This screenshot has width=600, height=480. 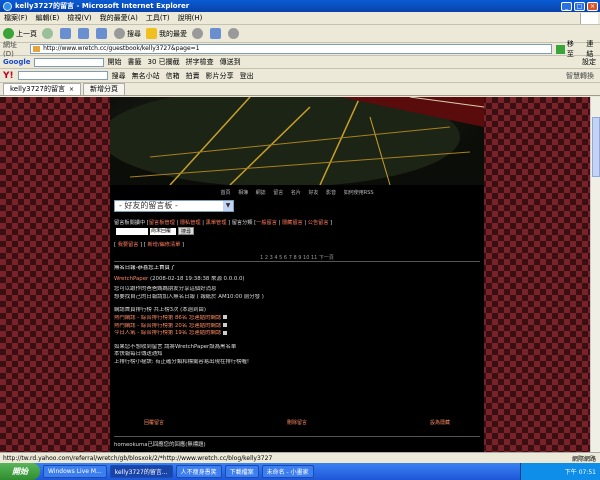 What do you see at coordinates (135, 62) in the screenshot?
I see `google-bookmarks: 書籤` at bounding box center [135, 62].